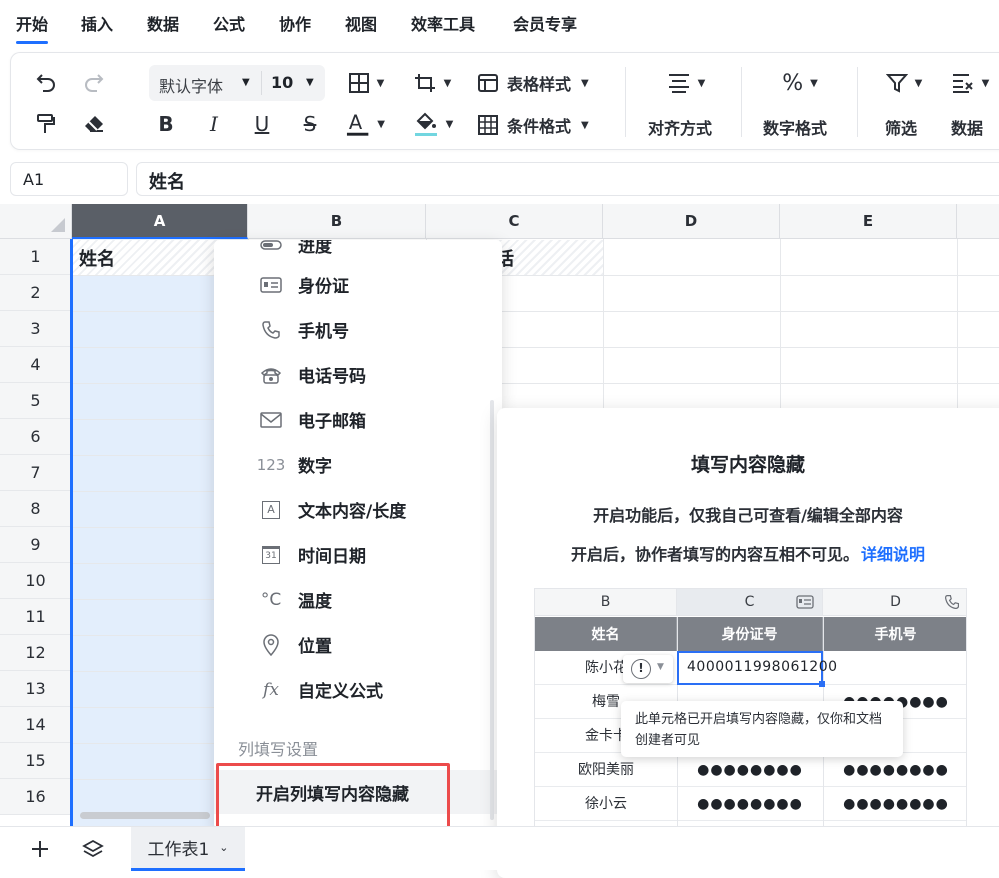  What do you see at coordinates (904, 83) in the screenshot?
I see `filter-icon: ▼` at bounding box center [904, 83].